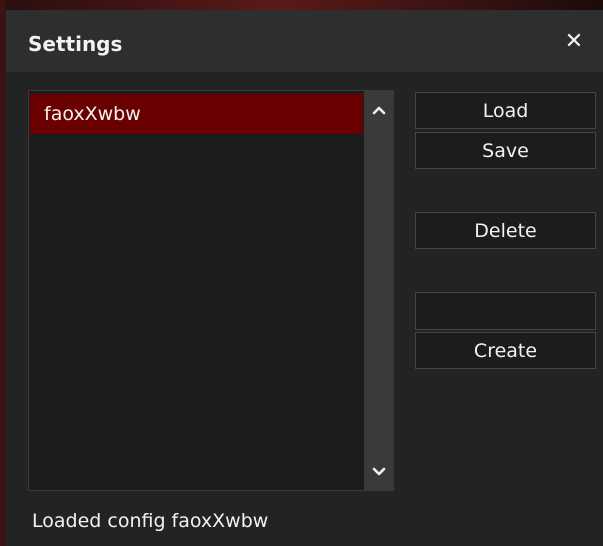 The width and height of the screenshot is (603, 546). Describe the element at coordinates (505, 311) in the screenshot. I see `config-name-input` at that location.